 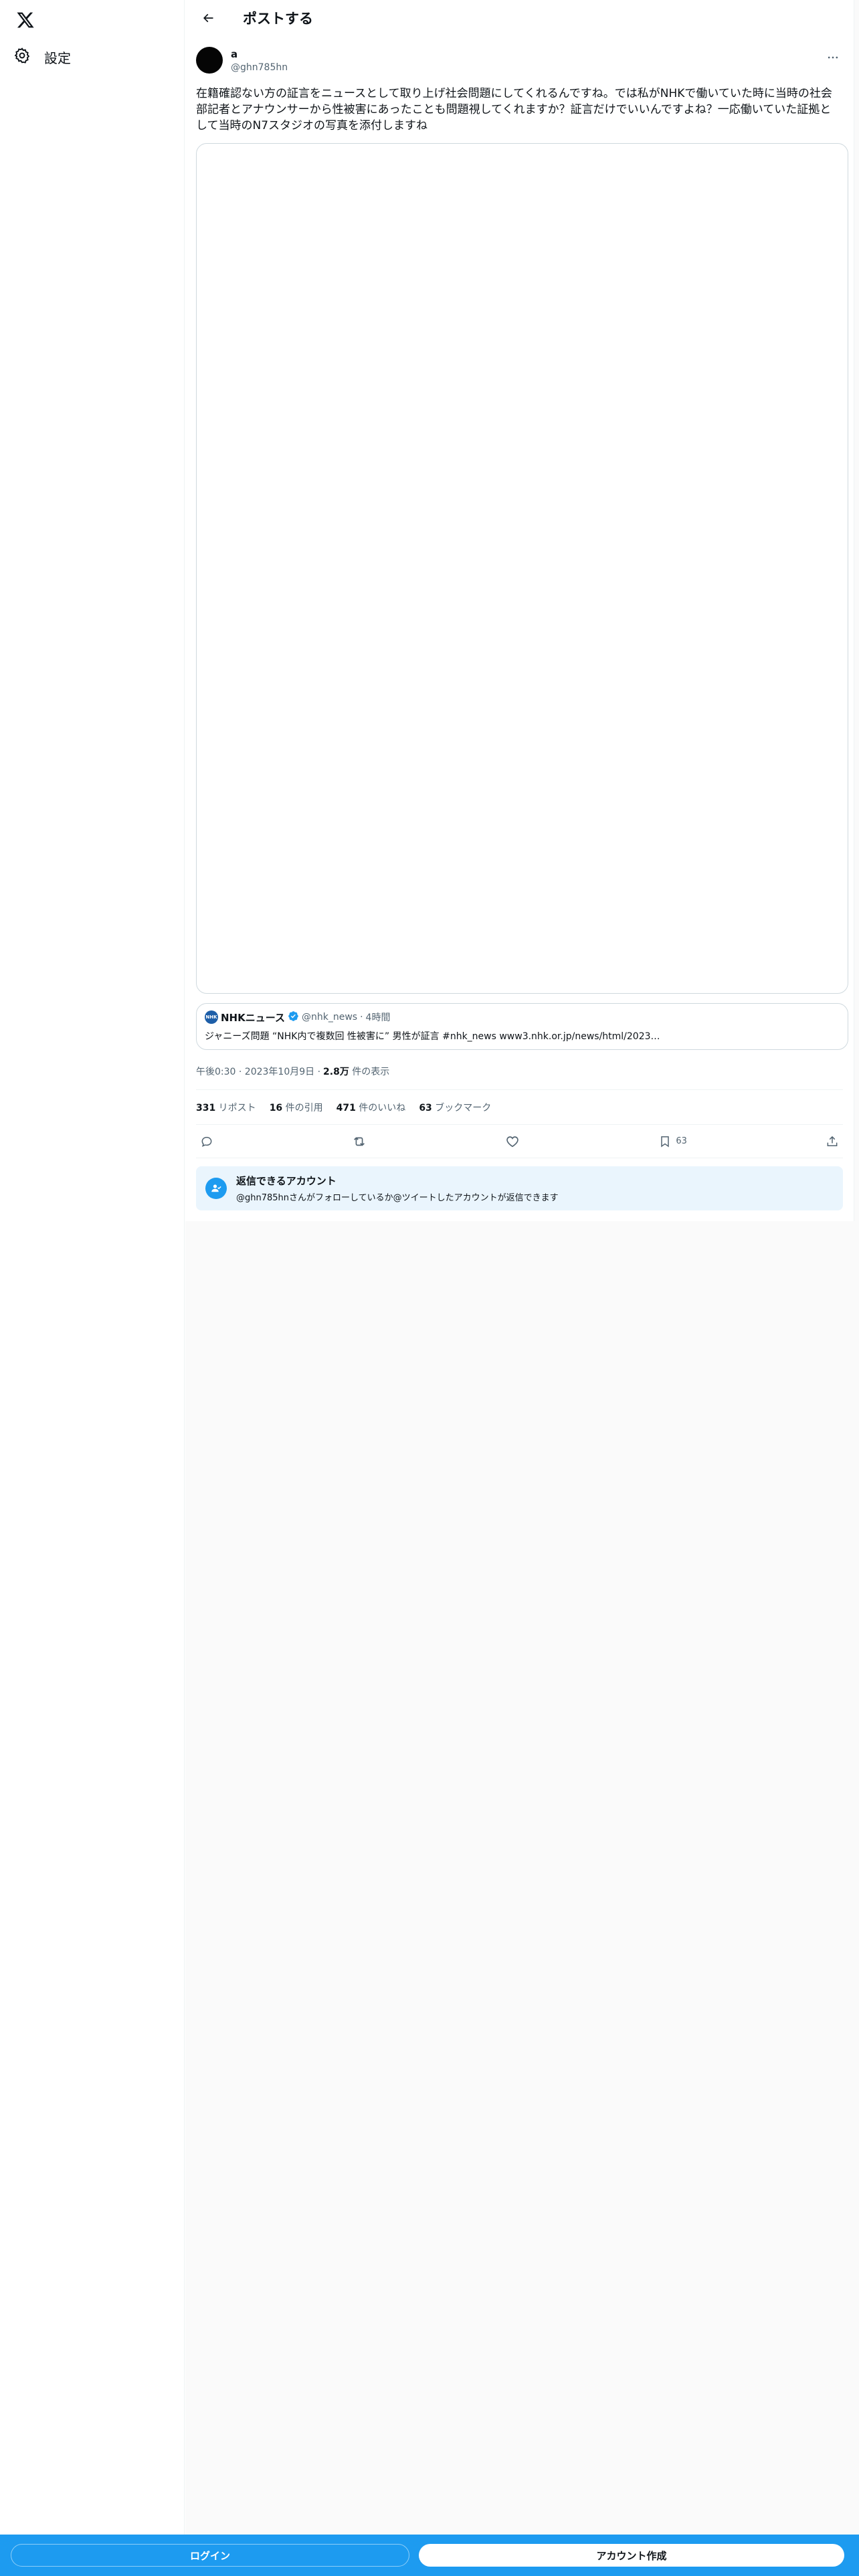 What do you see at coordinates (253, 1018) in the screenshot?
I see `quote-author-name: NHKニュース` at bounding box center [253, 1018].